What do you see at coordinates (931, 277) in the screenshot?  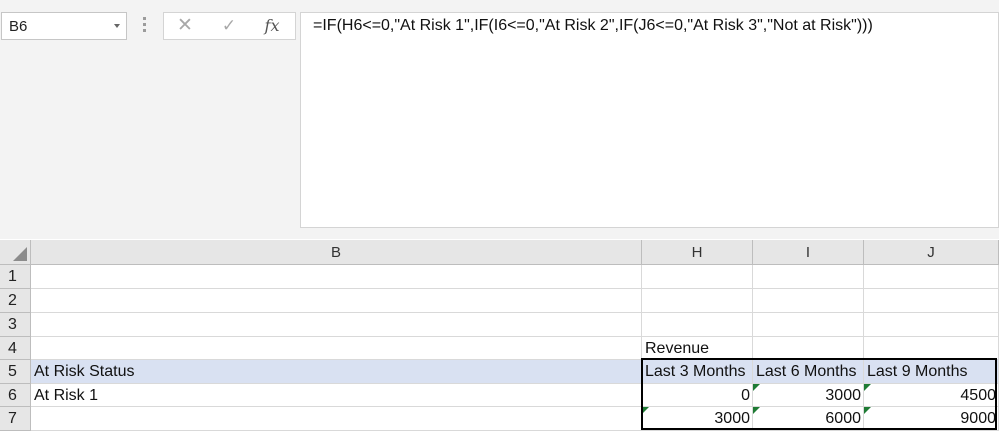 I see `cell-j1` at bounding box center [931, 277].